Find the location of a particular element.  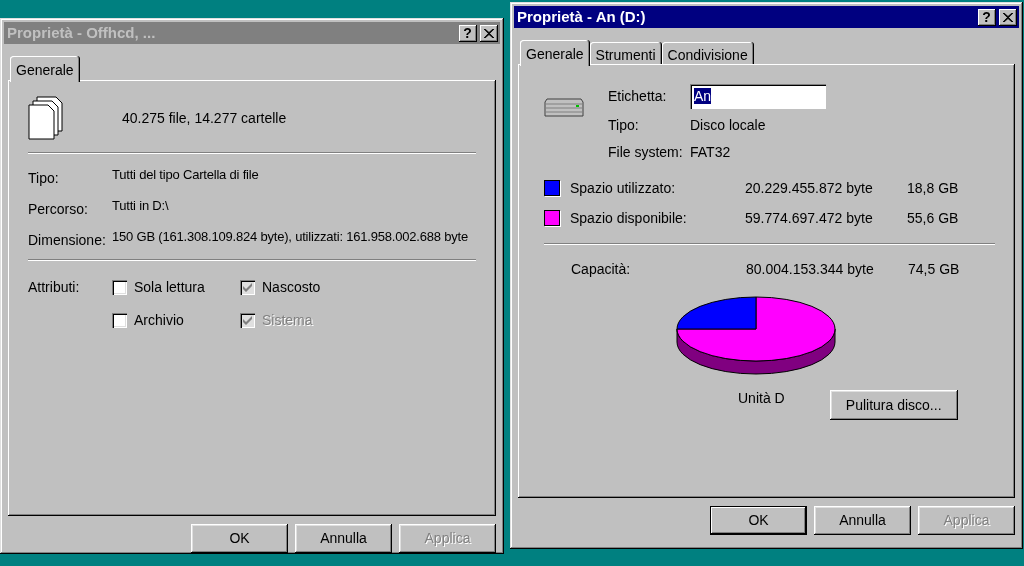

checkbox-label: Archivio is located at coordinates (159, 320).